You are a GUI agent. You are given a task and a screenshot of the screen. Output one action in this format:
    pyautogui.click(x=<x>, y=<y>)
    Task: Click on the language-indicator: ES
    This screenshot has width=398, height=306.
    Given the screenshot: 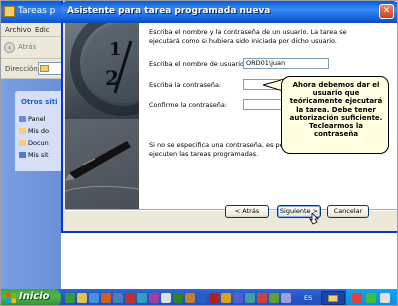 What is the action you would take?
    pyautogui.click(x=308, y=298)
    